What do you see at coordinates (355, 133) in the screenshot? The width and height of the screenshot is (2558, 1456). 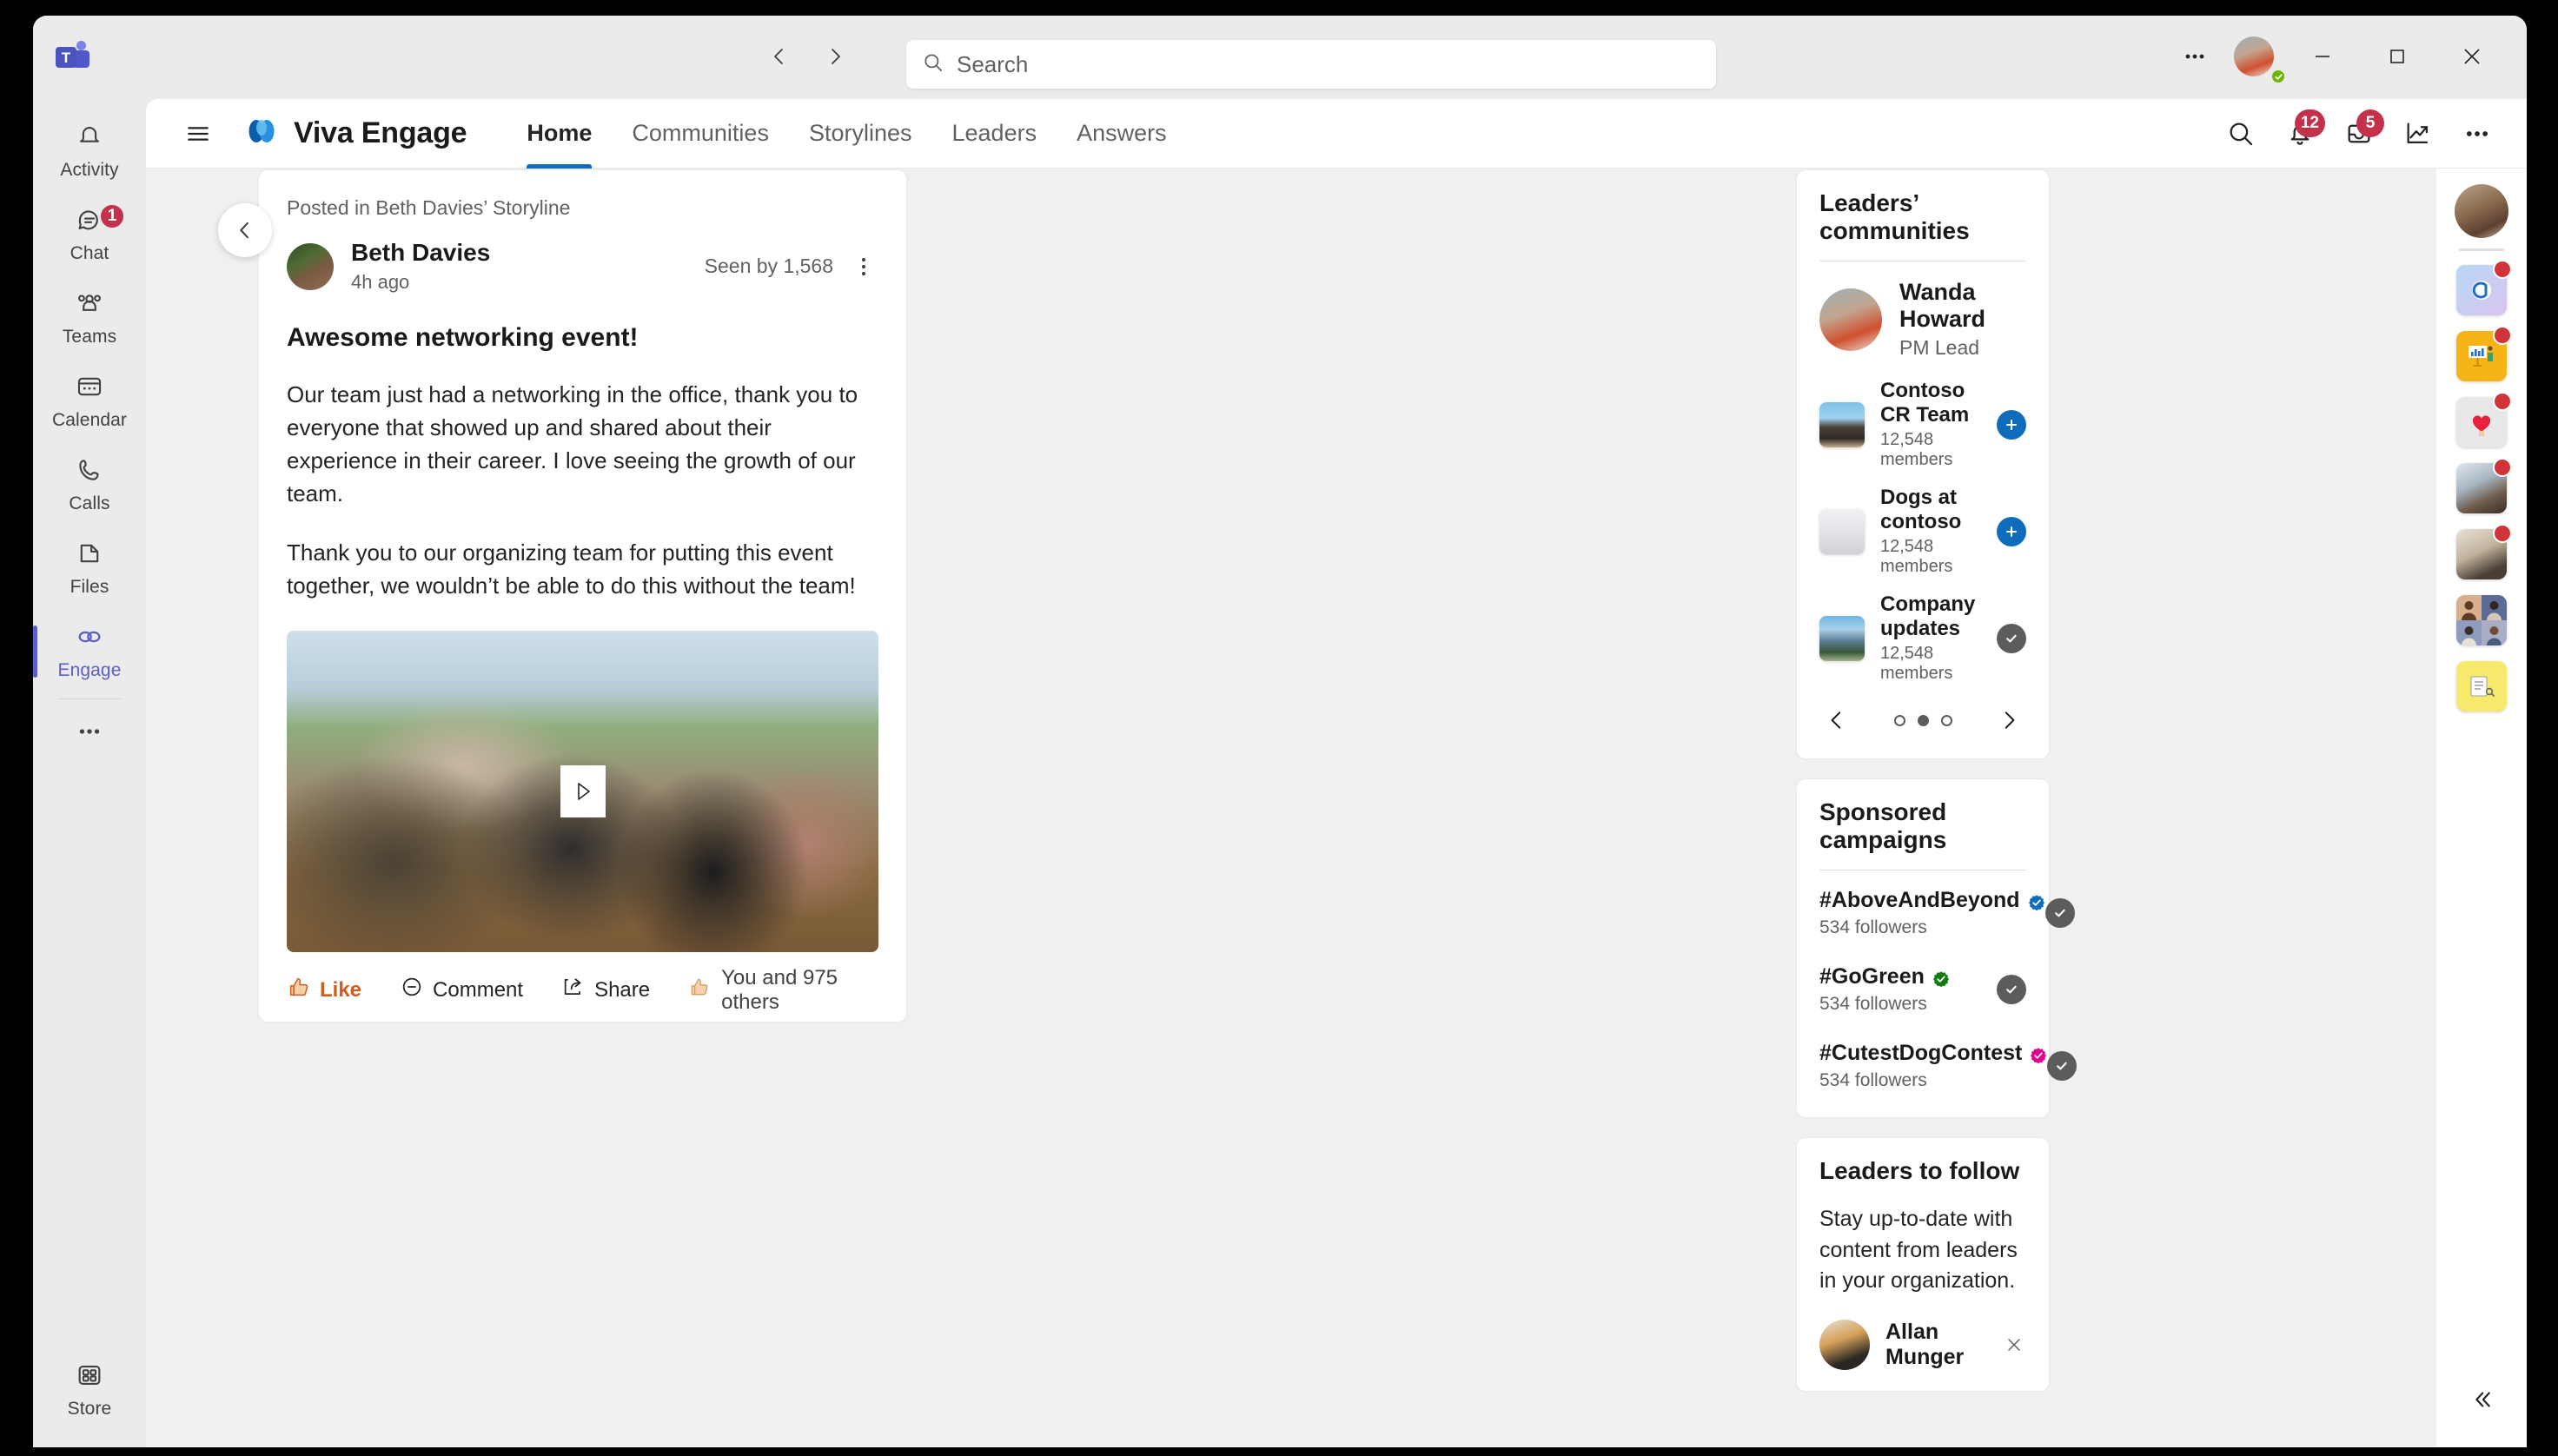 I see `viva-engage-brand: Viva Engage` at bounding box center [355, 133].